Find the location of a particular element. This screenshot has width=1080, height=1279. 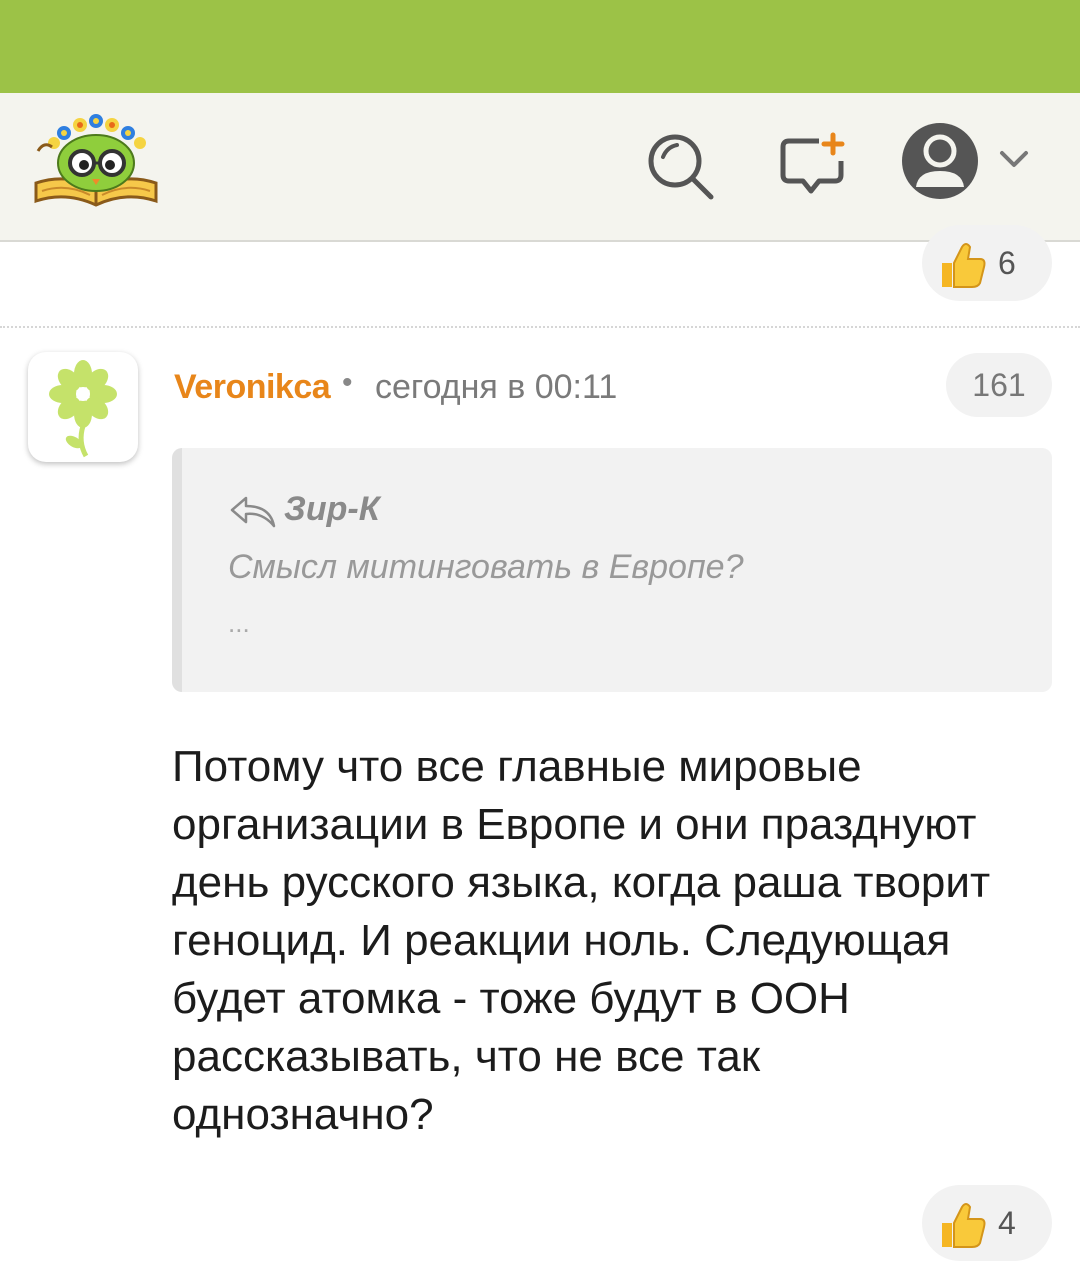

comment-line: будет атомка - тоже будут в ООН is located at coordinates (511, 998).